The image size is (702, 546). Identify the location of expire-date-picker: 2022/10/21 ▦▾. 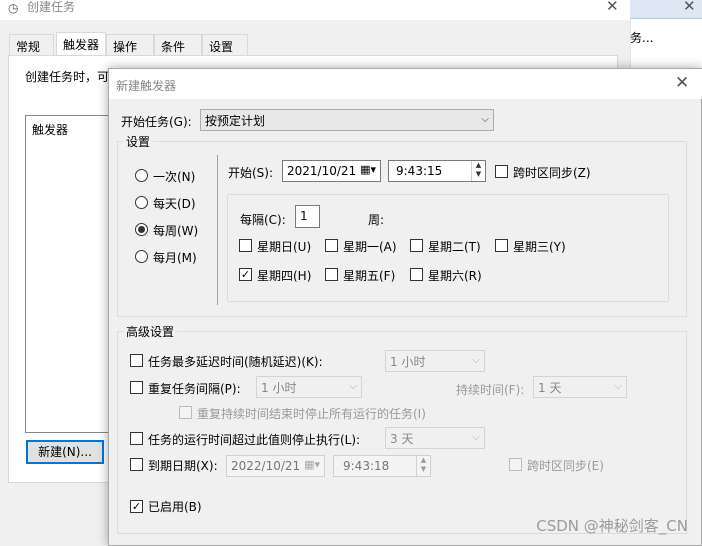
(275, 466).